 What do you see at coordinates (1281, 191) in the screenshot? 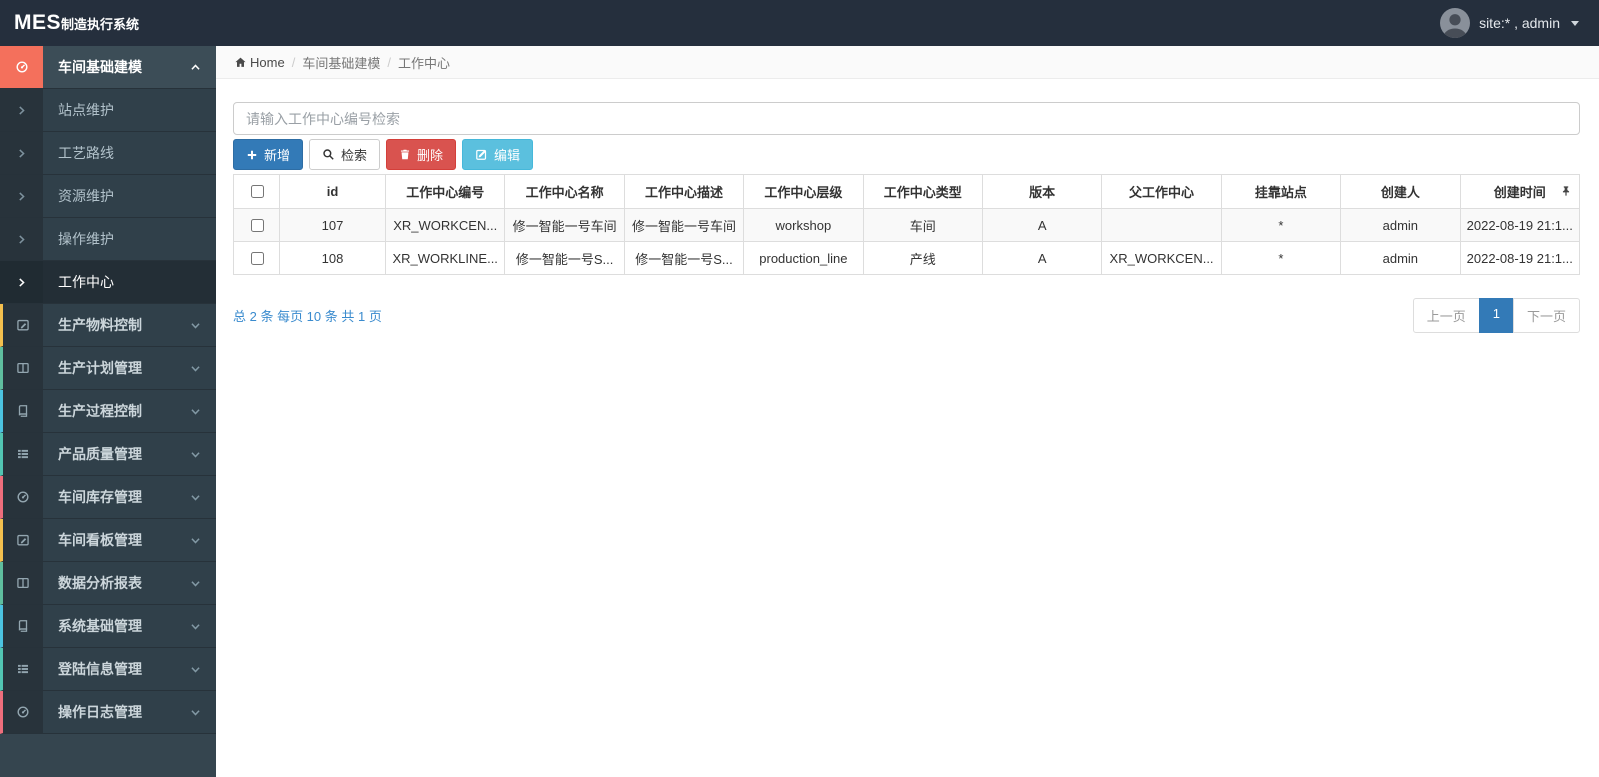
I see `column-header-挂靠站点: 挂靠站点` at bounding box center [1281, 191].